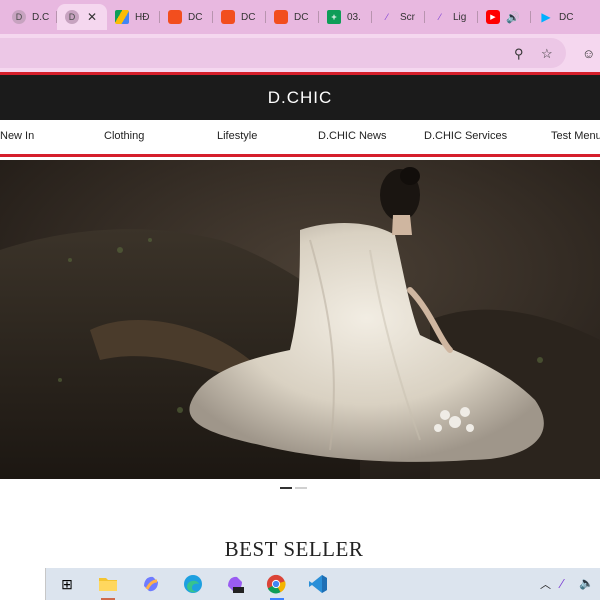 The height and width of the screenshot is (600, 600). Describe the element at coordinates (293, 488) in the screenshot. I see `carousel-indicators` at that location.